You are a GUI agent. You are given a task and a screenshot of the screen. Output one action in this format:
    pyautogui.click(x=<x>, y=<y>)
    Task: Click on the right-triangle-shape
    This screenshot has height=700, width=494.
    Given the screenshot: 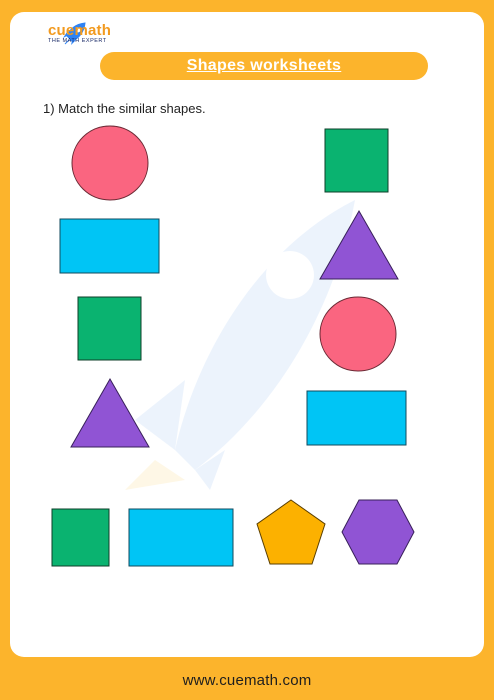 What is the action you would take?
    pyautogui.click(x=359, y=244)
    